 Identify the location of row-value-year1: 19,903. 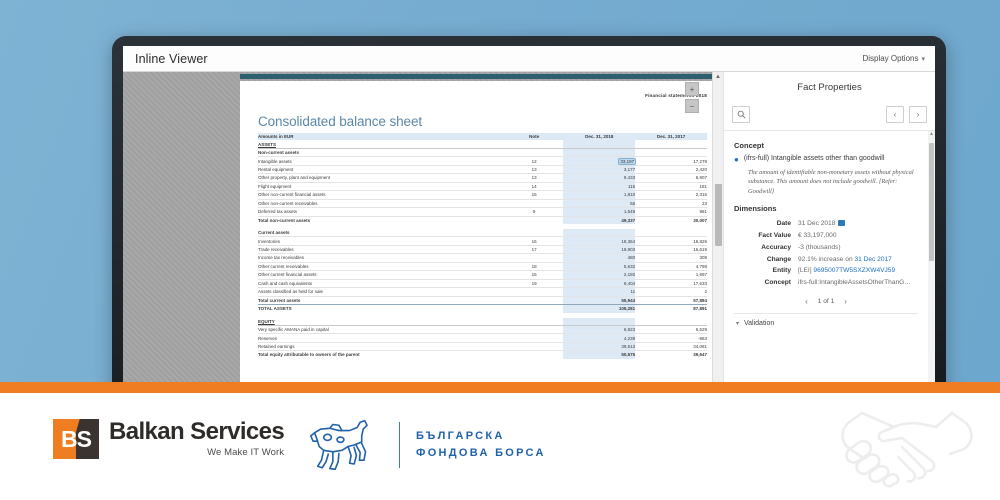
(599, 250).